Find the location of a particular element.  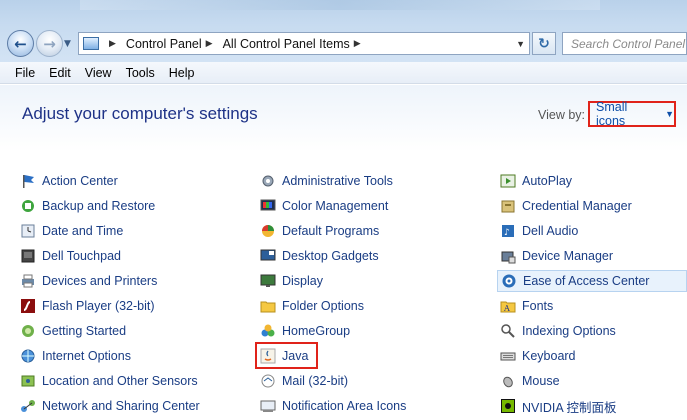

cp-item-administrative-tools: Administrative Tools is located at coordinates (326, 181).